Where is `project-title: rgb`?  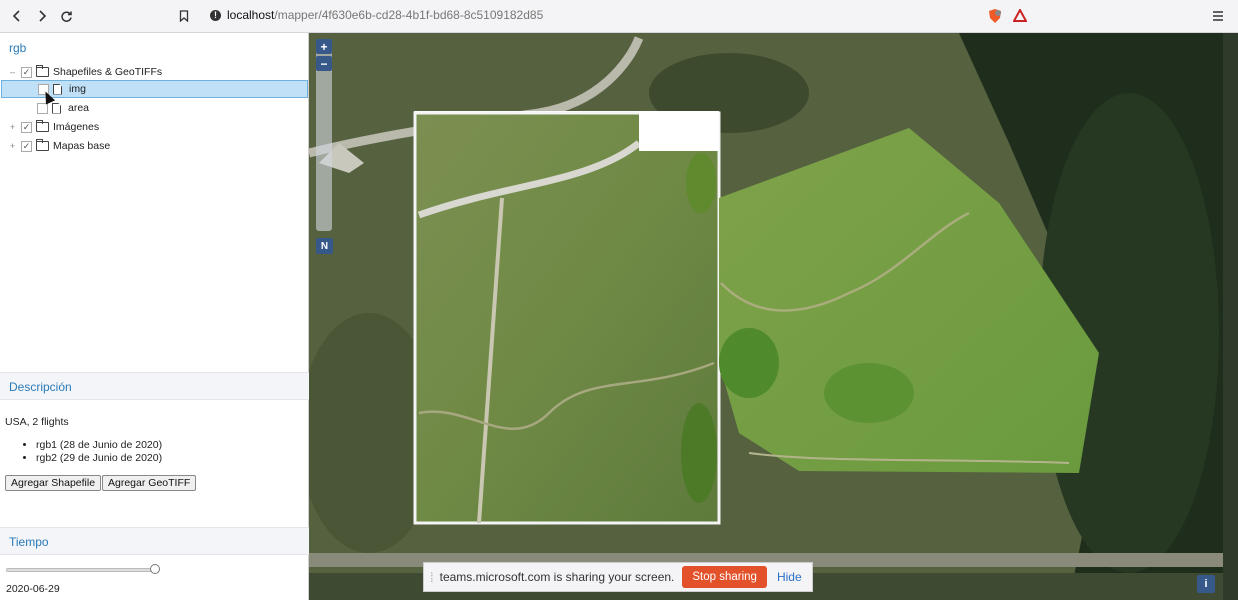 project-title: rgb is located at coordinates (18, 48).